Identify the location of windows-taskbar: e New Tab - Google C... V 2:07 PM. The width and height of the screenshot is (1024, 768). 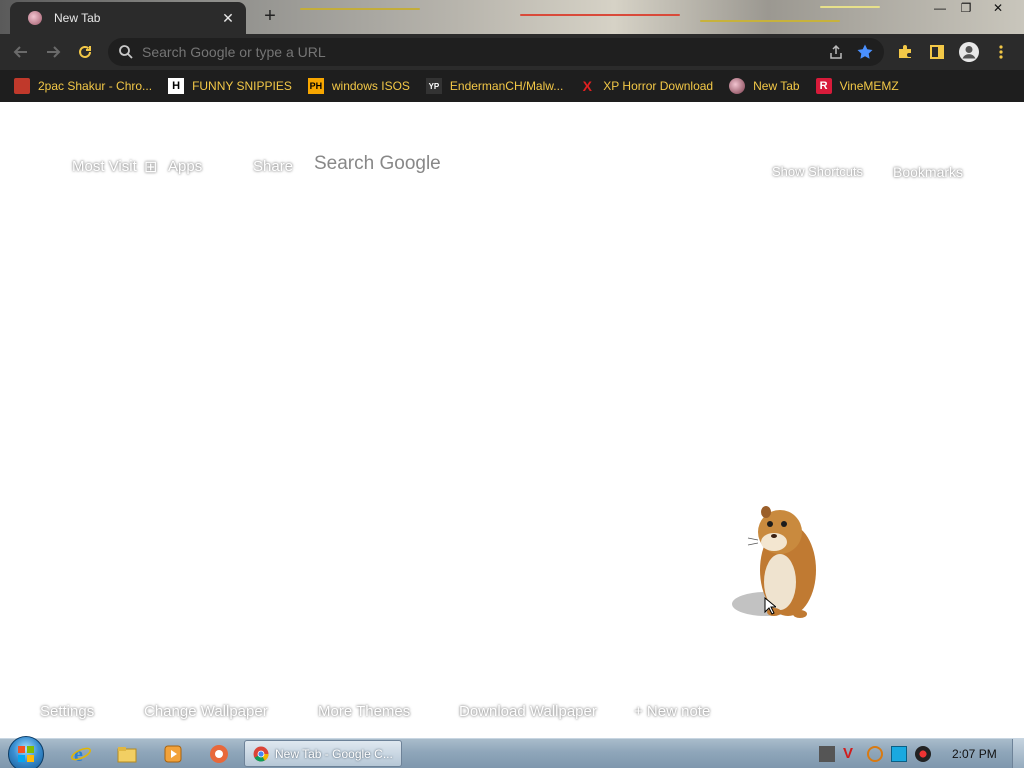
(512, 752).